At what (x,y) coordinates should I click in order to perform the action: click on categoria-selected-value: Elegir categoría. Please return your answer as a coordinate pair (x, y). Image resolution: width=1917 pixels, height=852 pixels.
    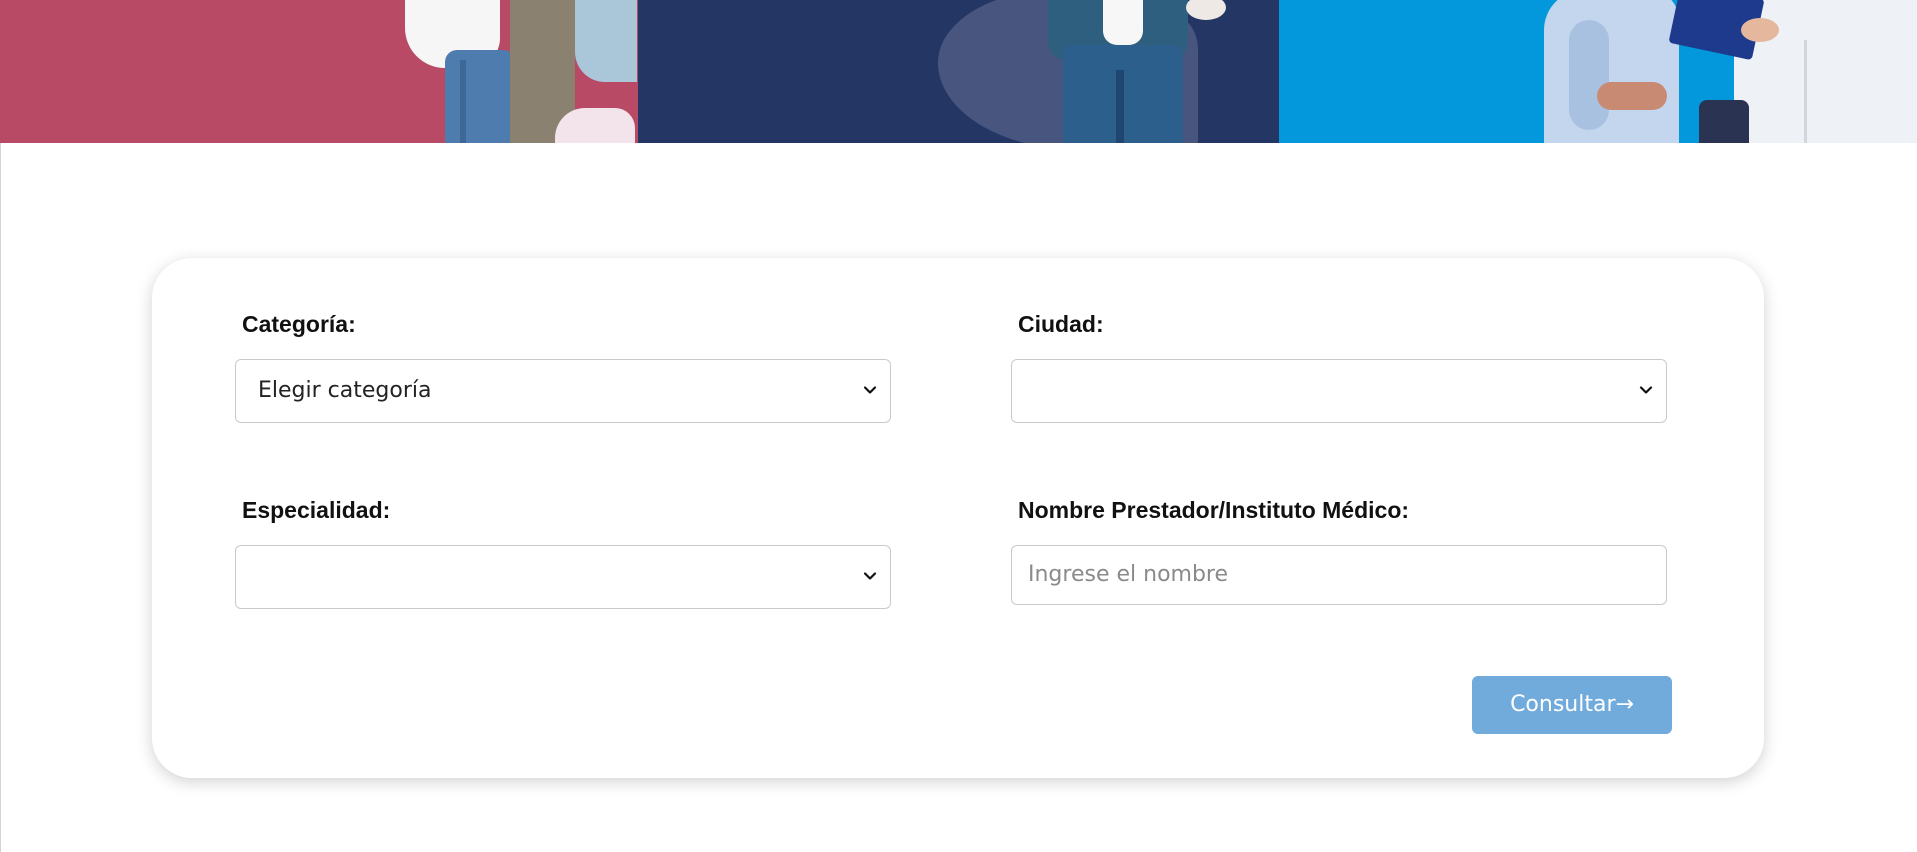
    Looking at the image, I should click on (345, 390).